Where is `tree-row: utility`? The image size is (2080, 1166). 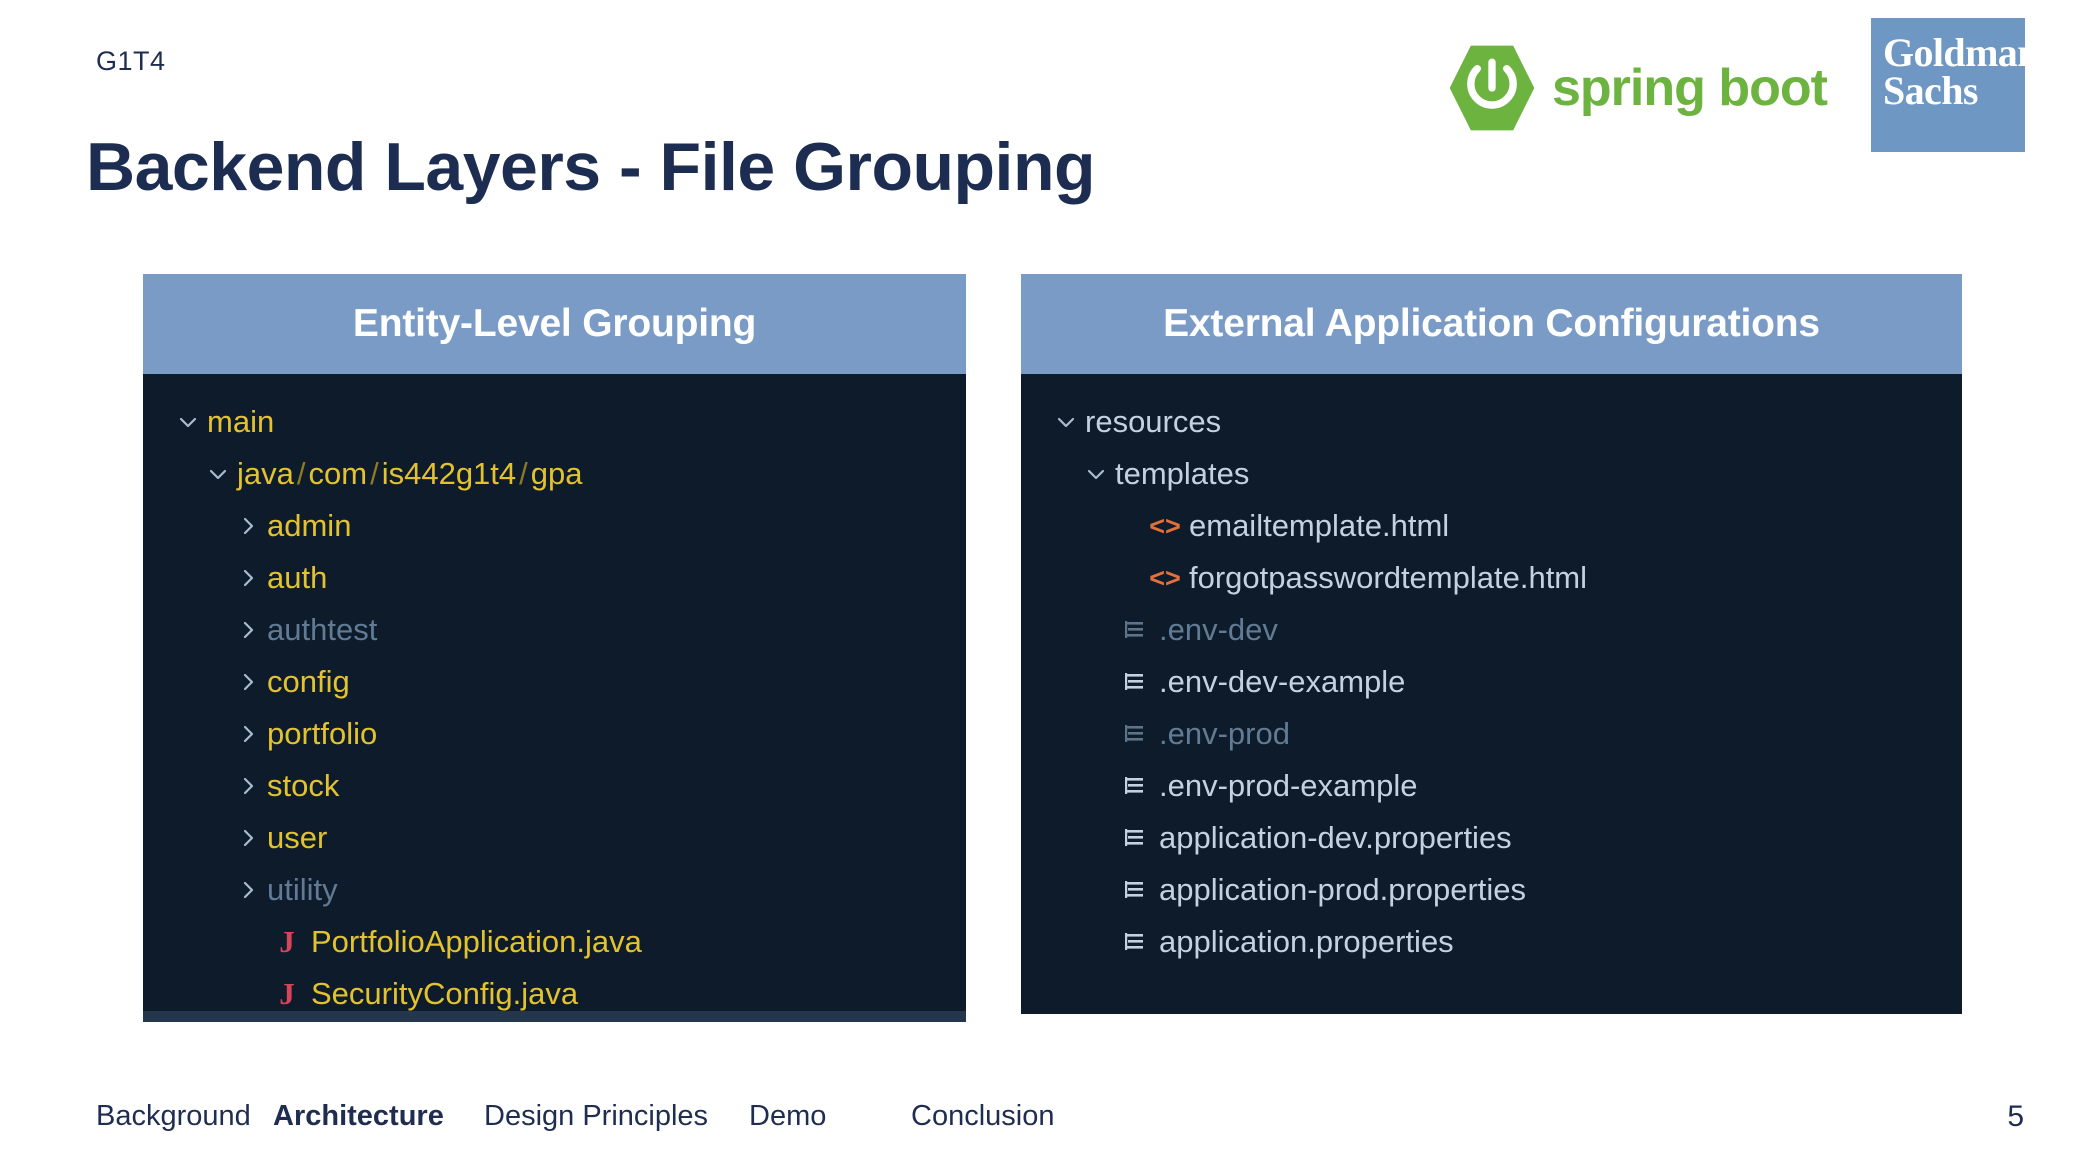
tree-row: utility is located at coordinates (554, 890).